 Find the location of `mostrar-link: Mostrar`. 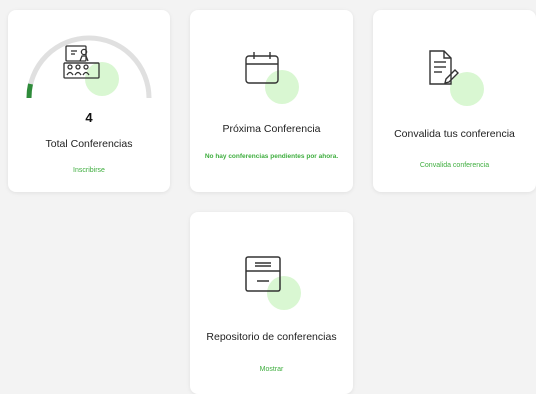

mostrar-link: Mostrar is located at coordinates (271, 369).